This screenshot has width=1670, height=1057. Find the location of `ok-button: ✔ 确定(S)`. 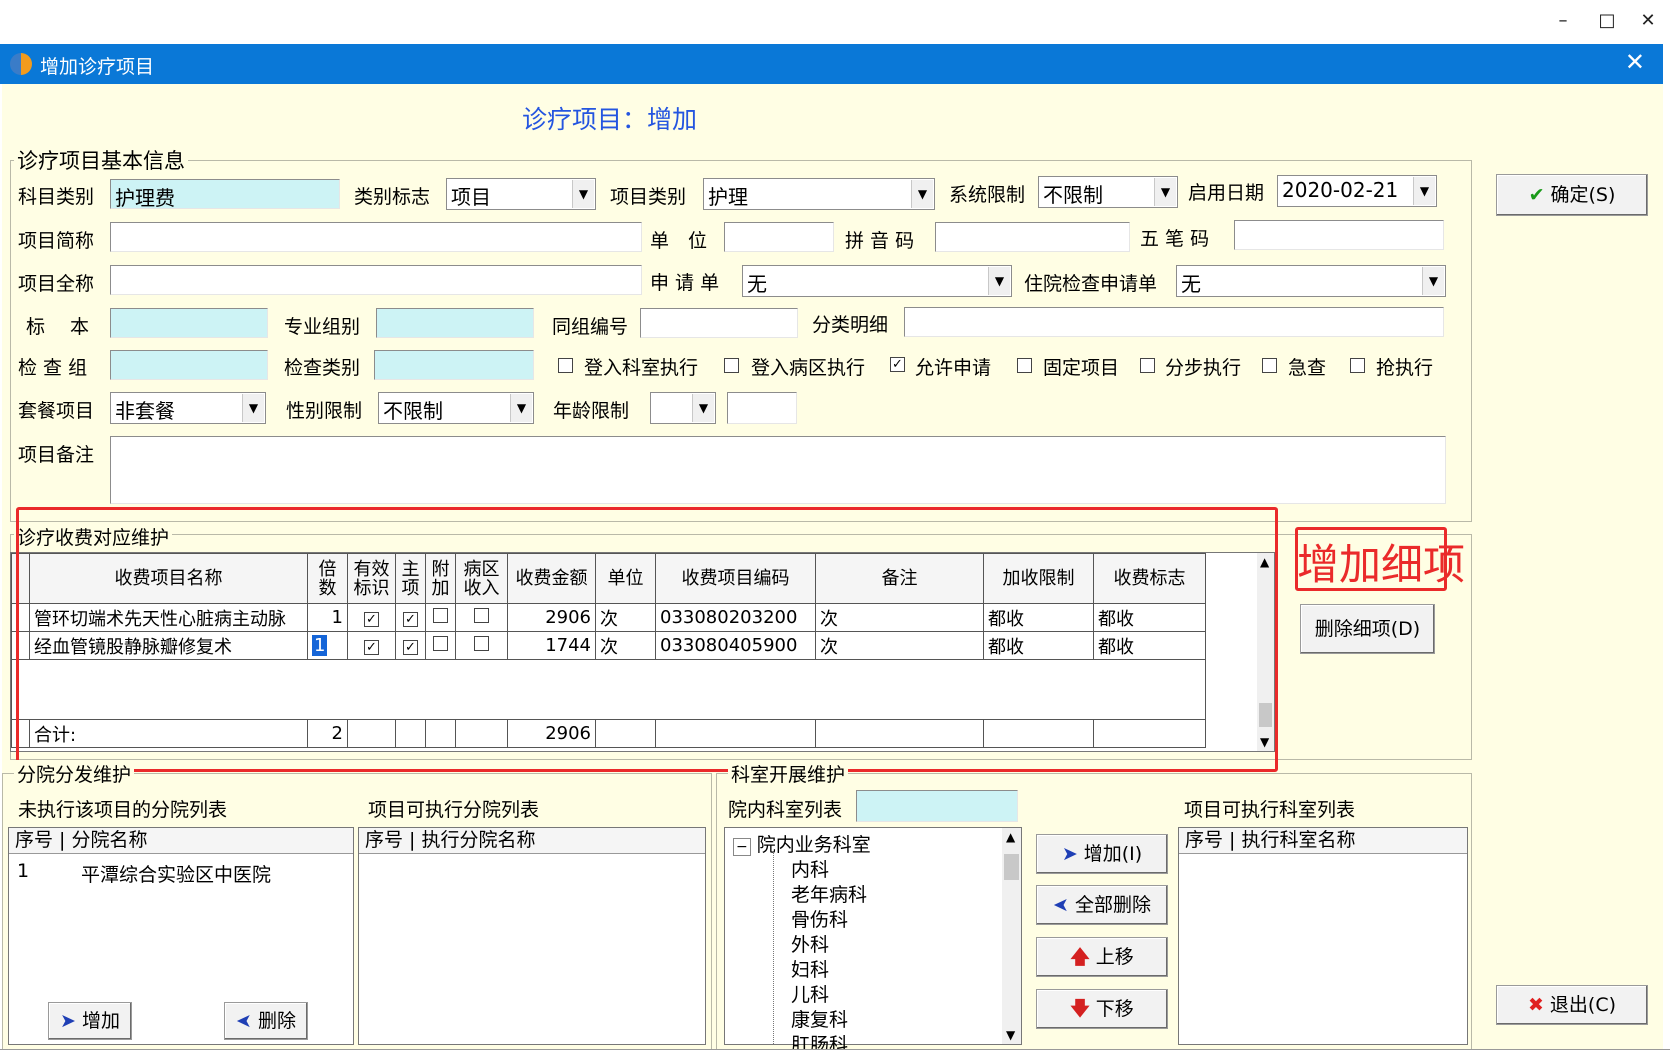

ok-button: ✔ 确定(S) is located at coordinates (1572, 195).